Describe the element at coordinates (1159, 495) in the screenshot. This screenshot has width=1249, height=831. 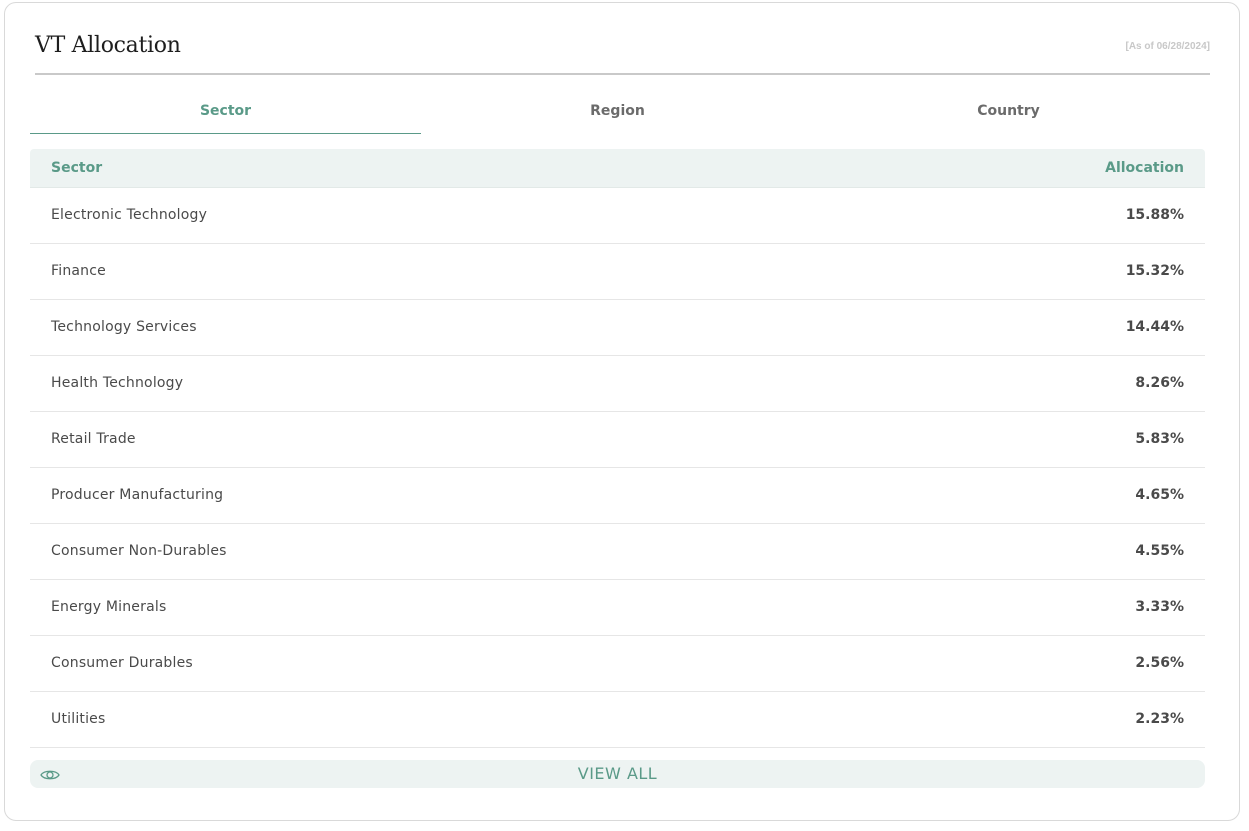
I see `allocation-value: 4.65%` at that location.